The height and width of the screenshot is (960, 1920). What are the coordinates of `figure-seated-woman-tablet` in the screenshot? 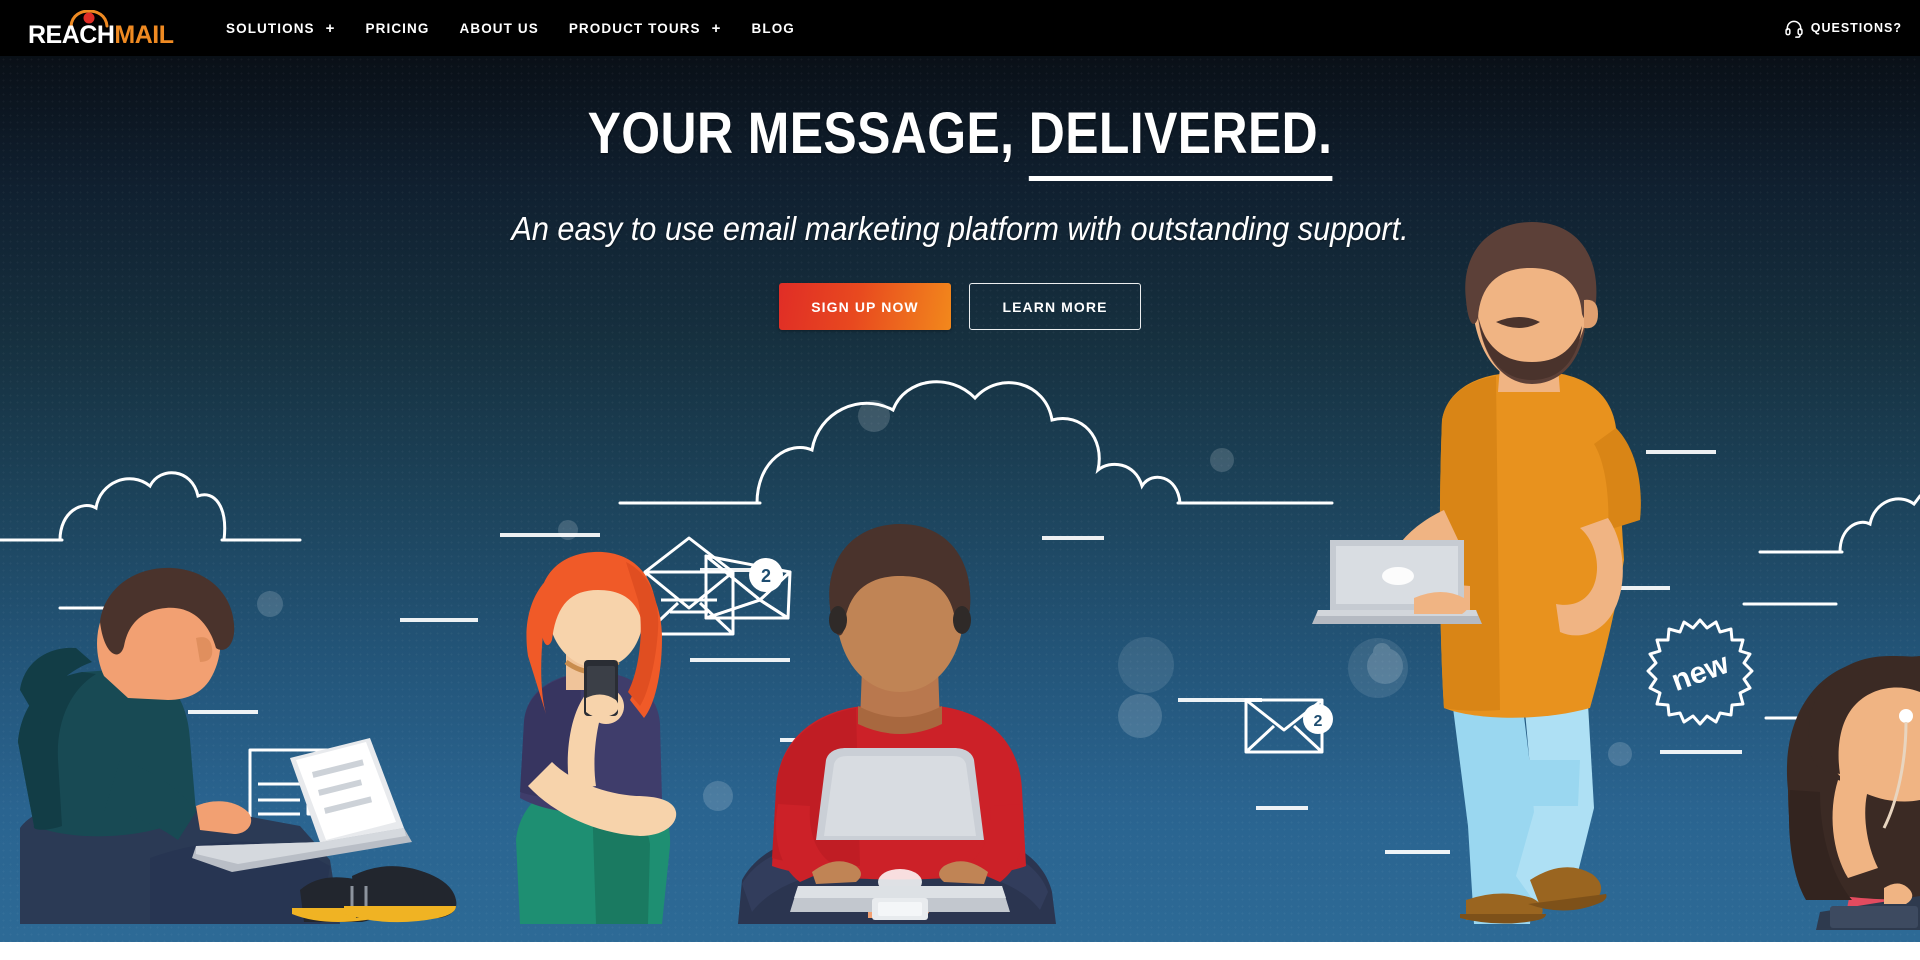 It's located at (1853, 793).